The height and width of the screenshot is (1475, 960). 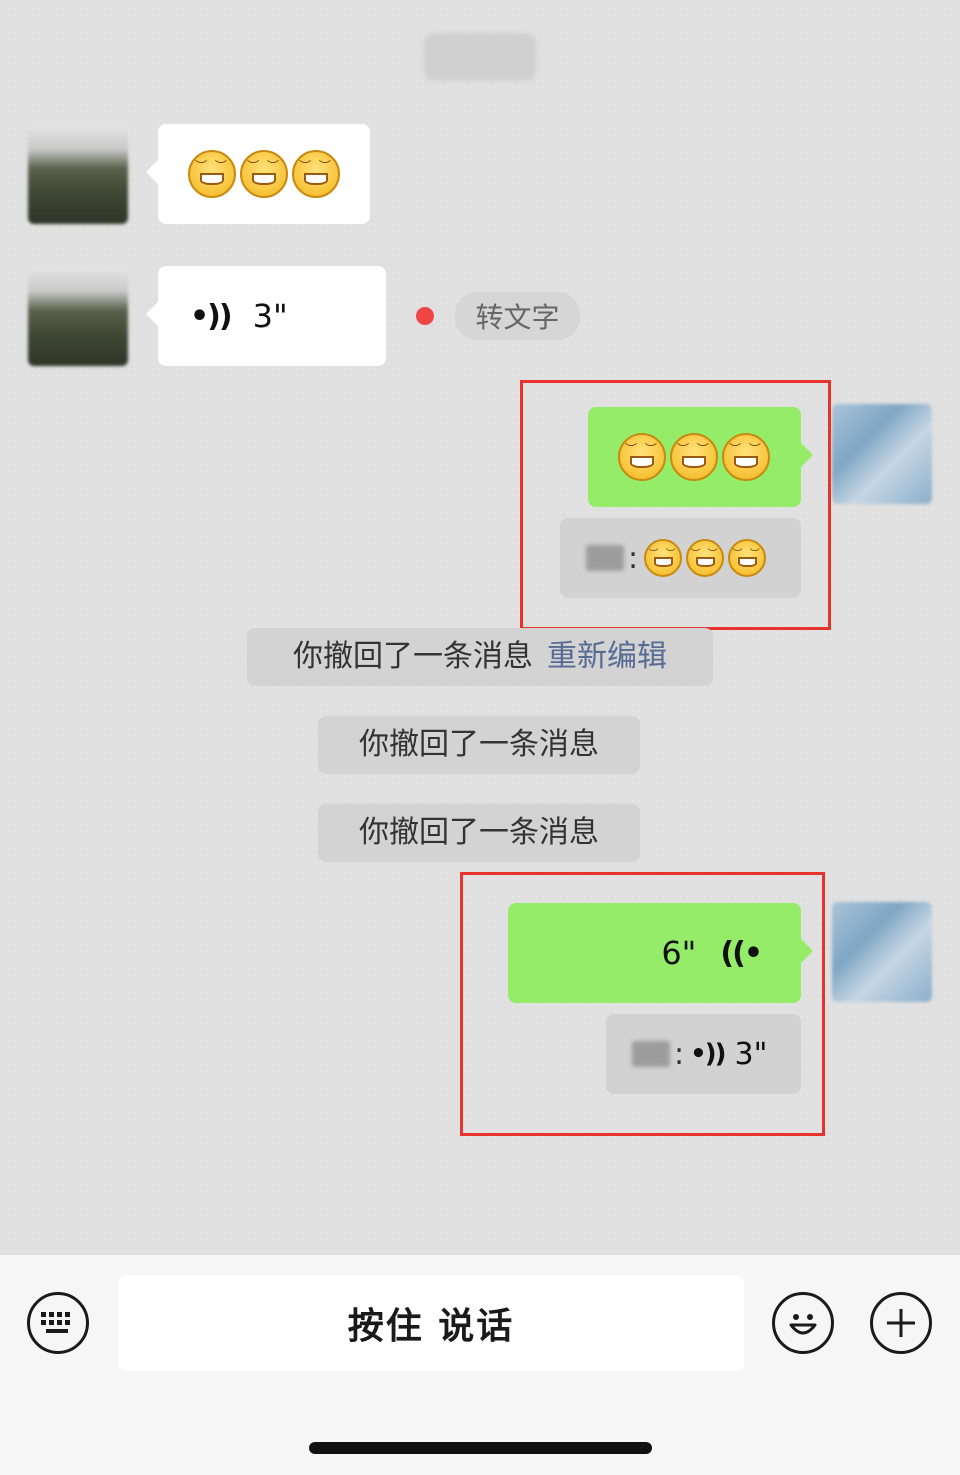 I want to click on more-options-button, so click(x=901, y=1323).